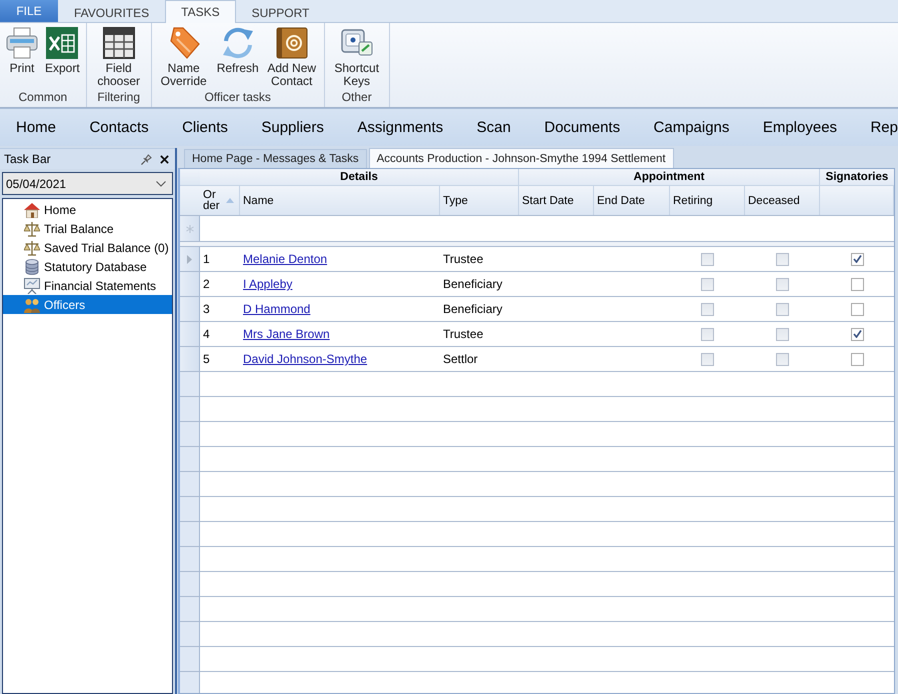 The image size is (898, 694). Describe the element at coordinates (146, 159) in the screenshot. I see `pin-icon` at that location.